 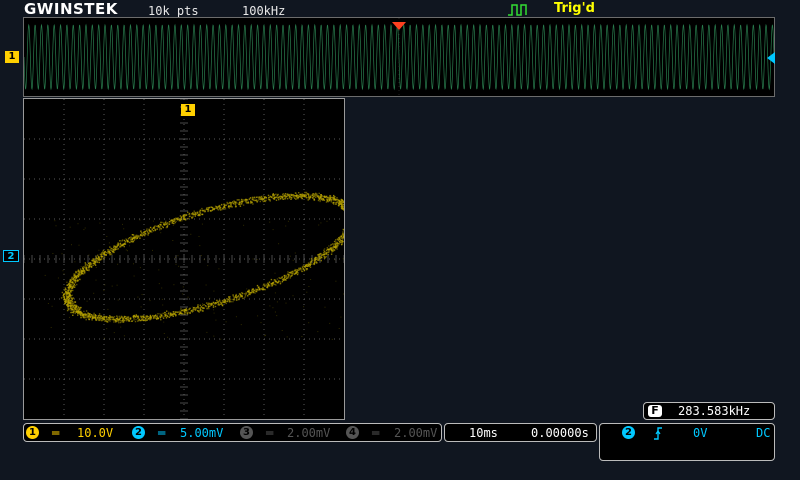 What do you see at coordinates (399, 25) in the screenshot?
I see `trigger-position-icon` at bounding box center [399, 25].